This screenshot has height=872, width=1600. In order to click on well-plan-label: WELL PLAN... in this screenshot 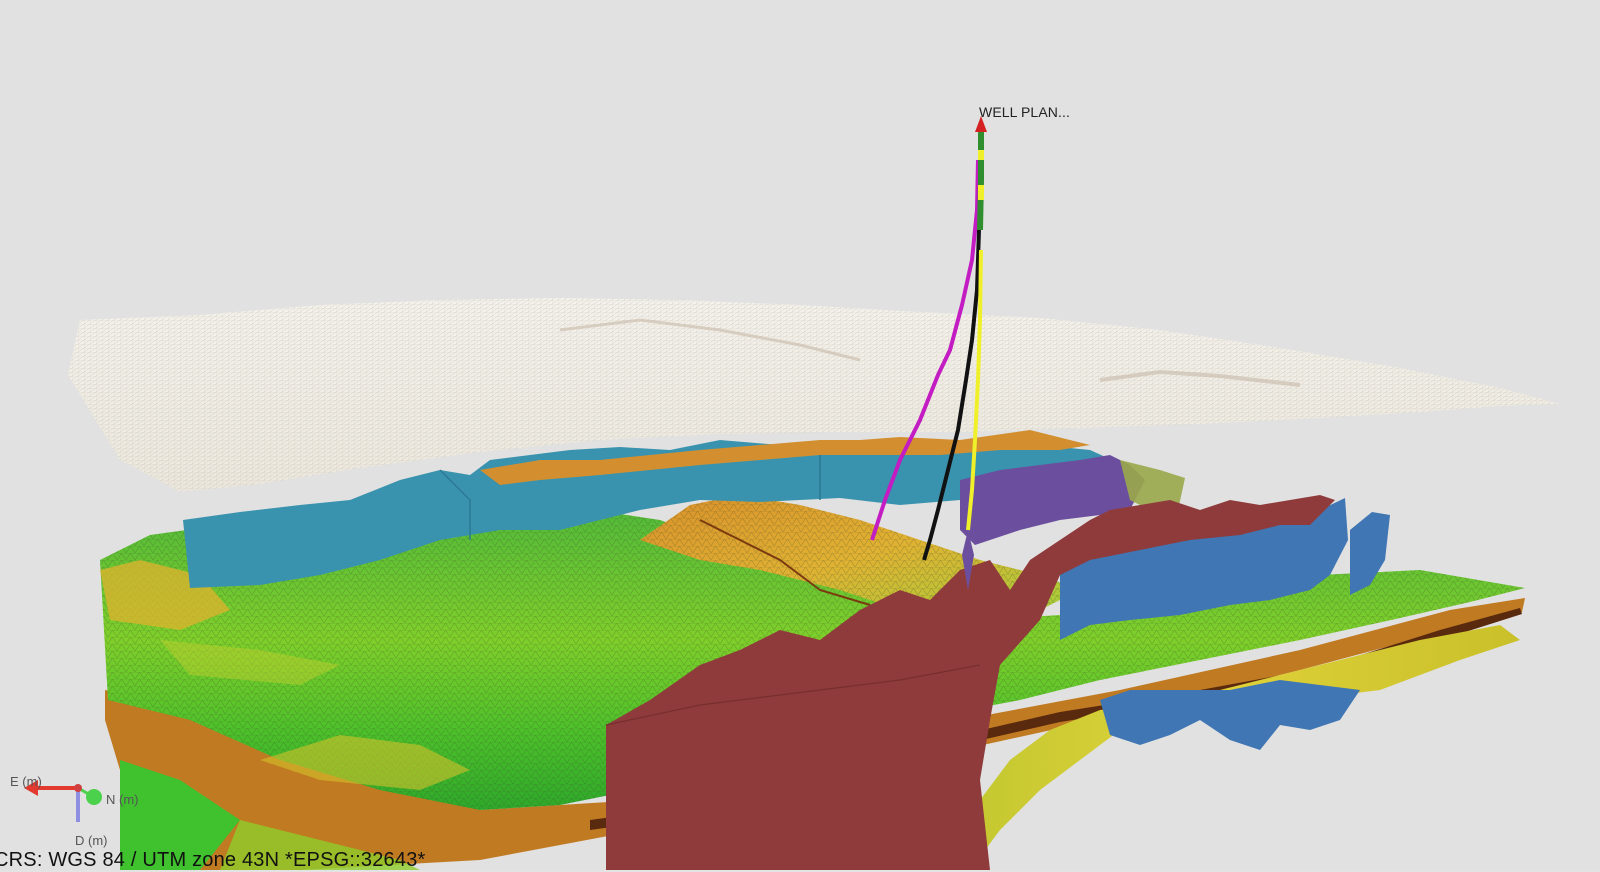, I will do `click(1024, 112)`.